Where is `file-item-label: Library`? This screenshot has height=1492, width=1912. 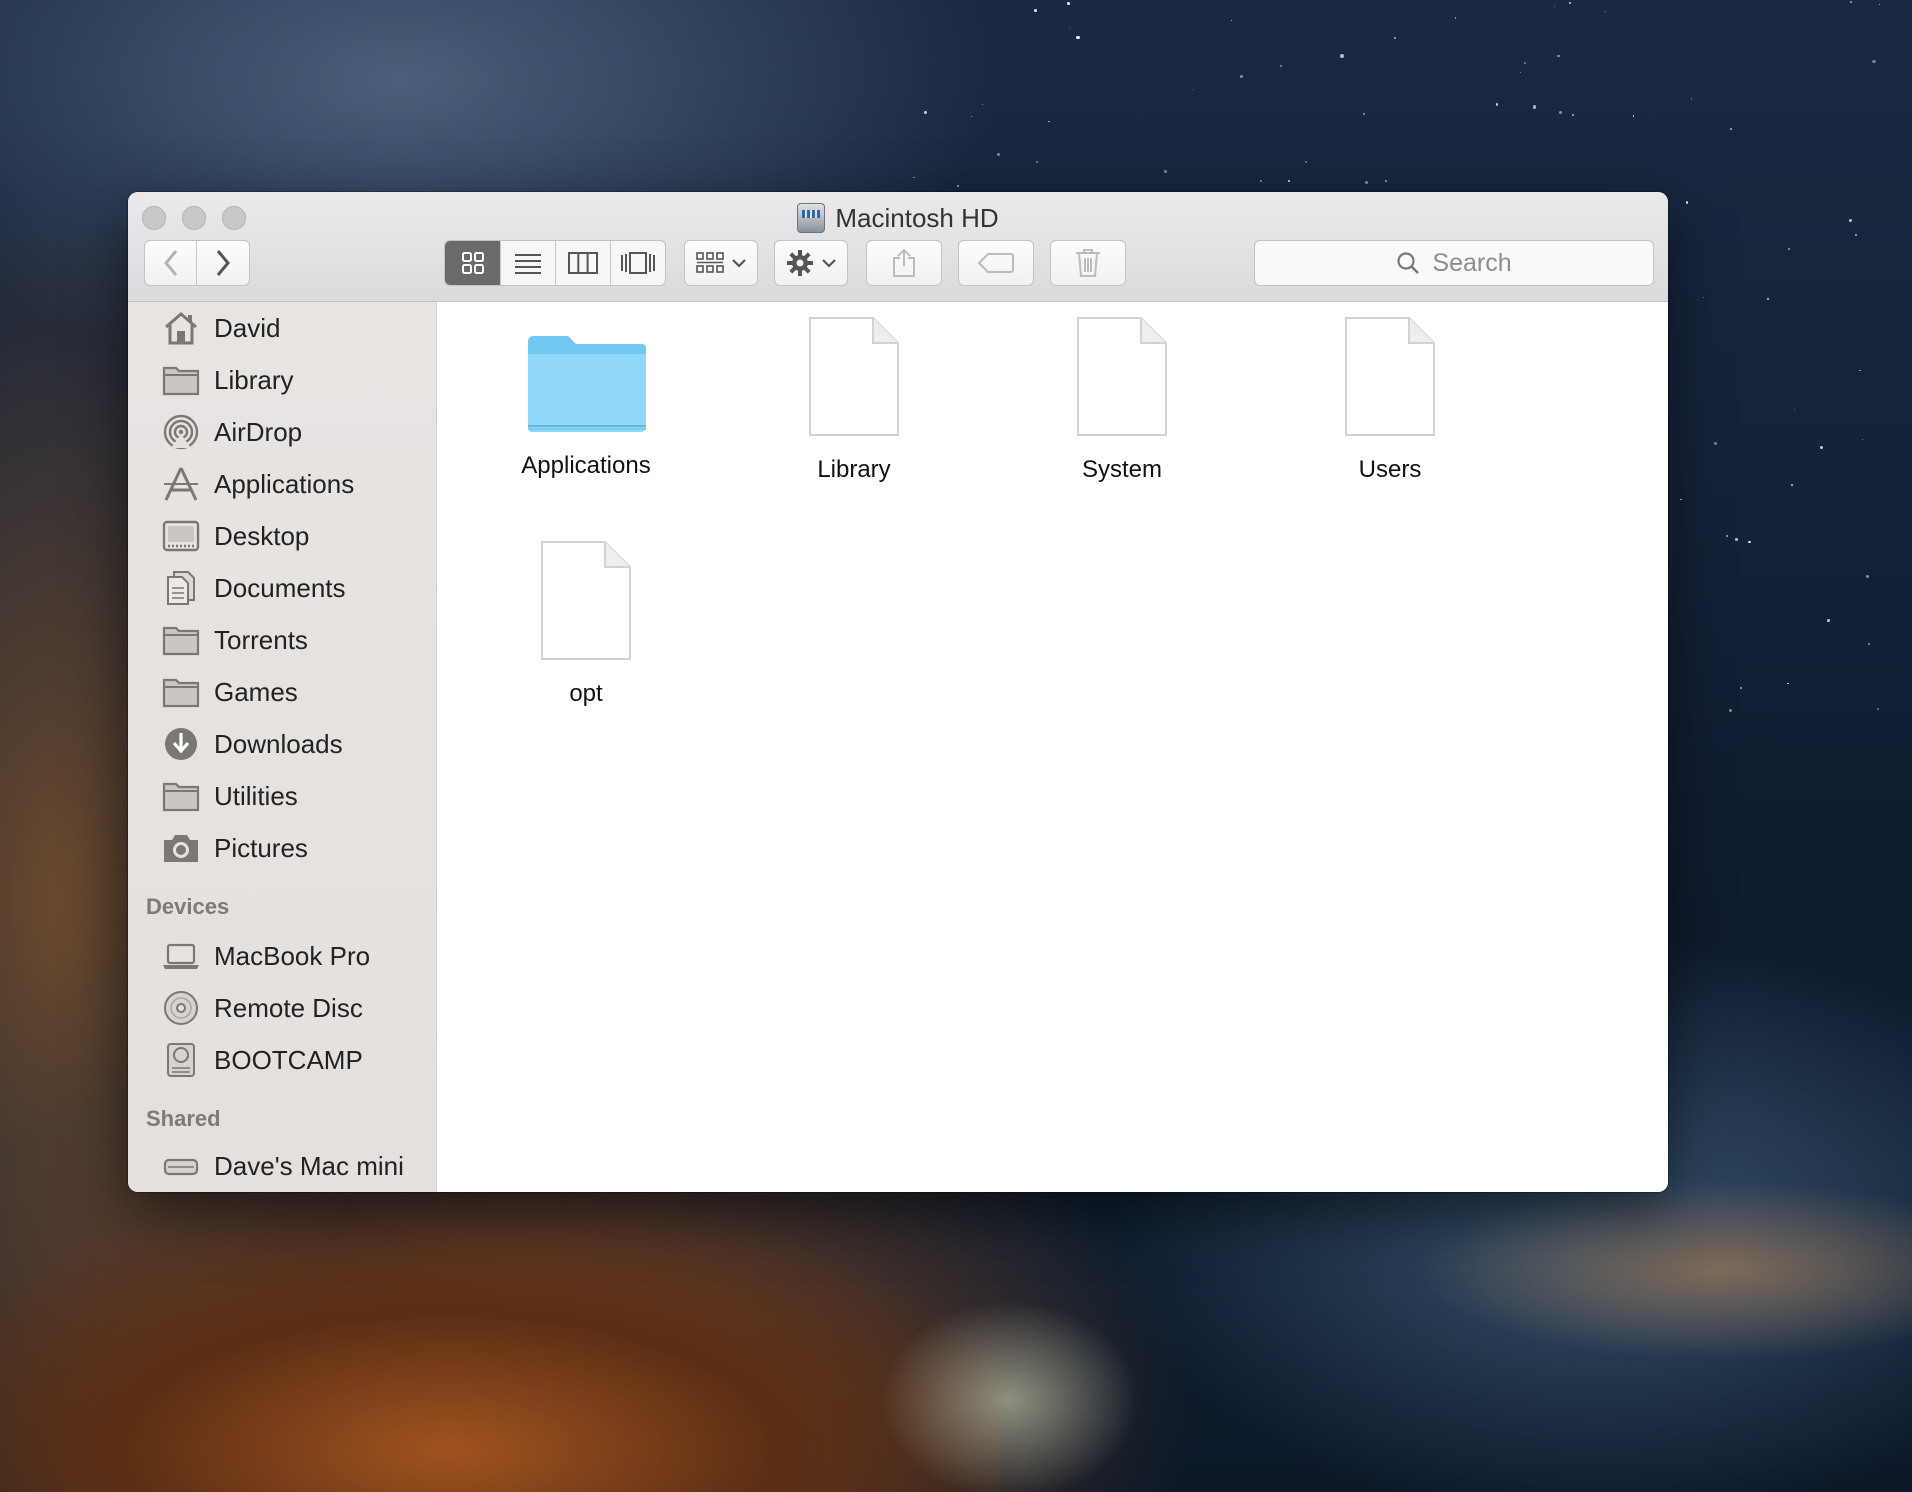
file-item-label: Library is located at coordinates (854, 469).